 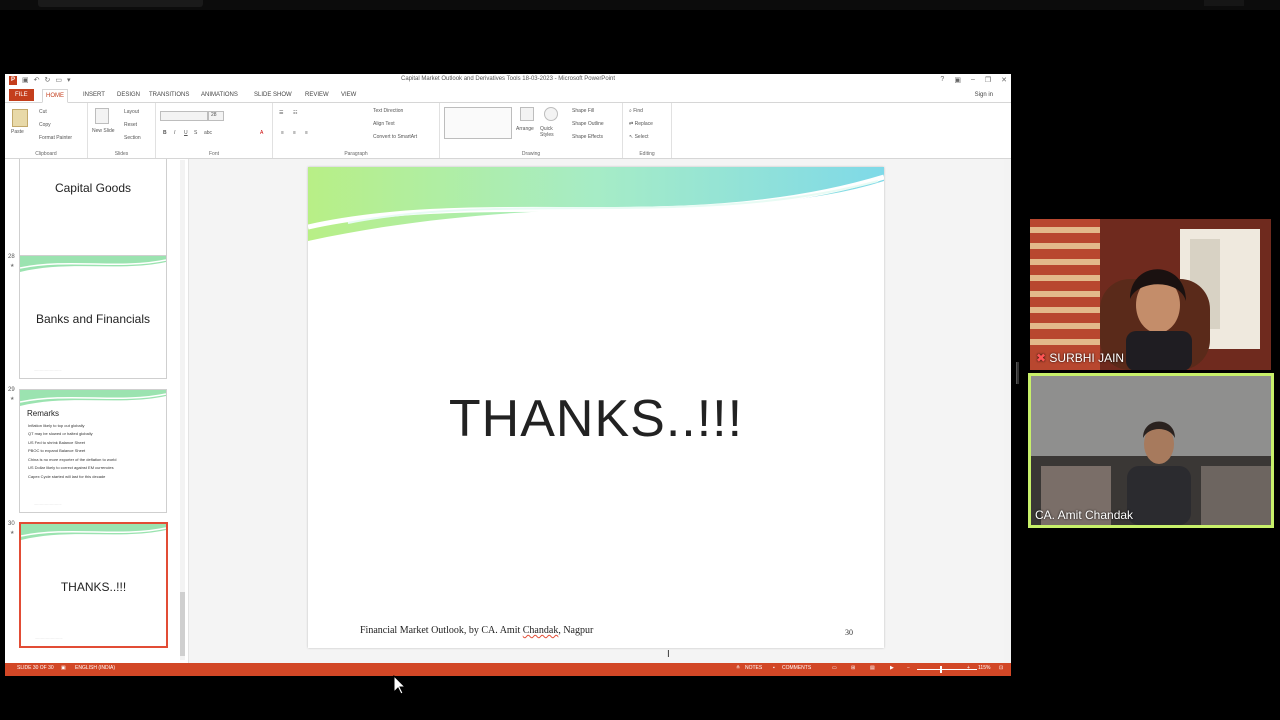 I want to click on quick-styles-icon, so click(x=551, y=114).